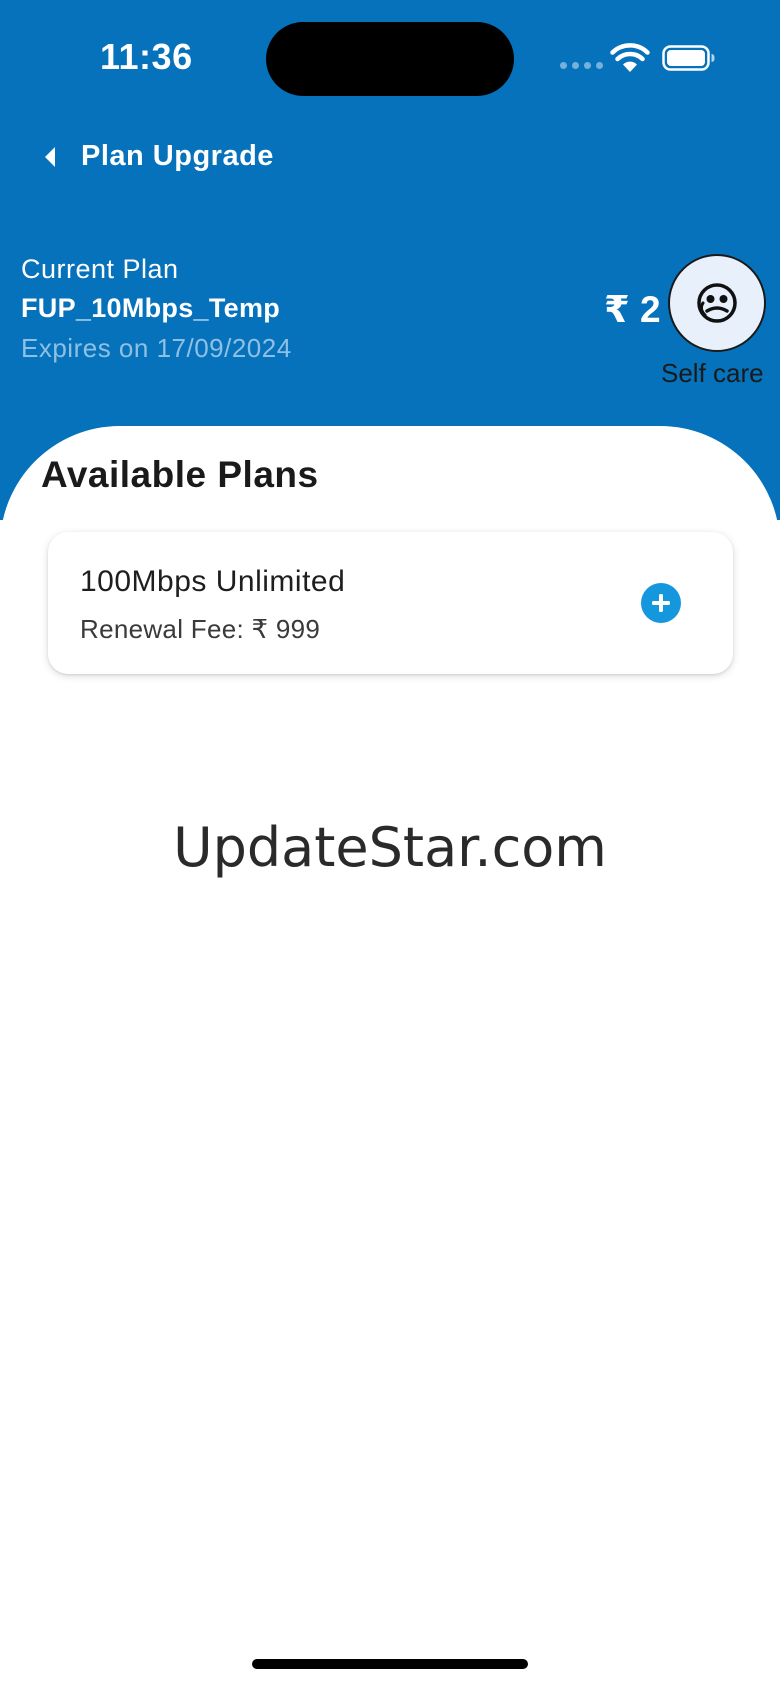 This screenshot has height=1690, width=780. Describe the element at coordinates (581, 65) in the screenshot. I see `cellular-signal-icon` at that location.